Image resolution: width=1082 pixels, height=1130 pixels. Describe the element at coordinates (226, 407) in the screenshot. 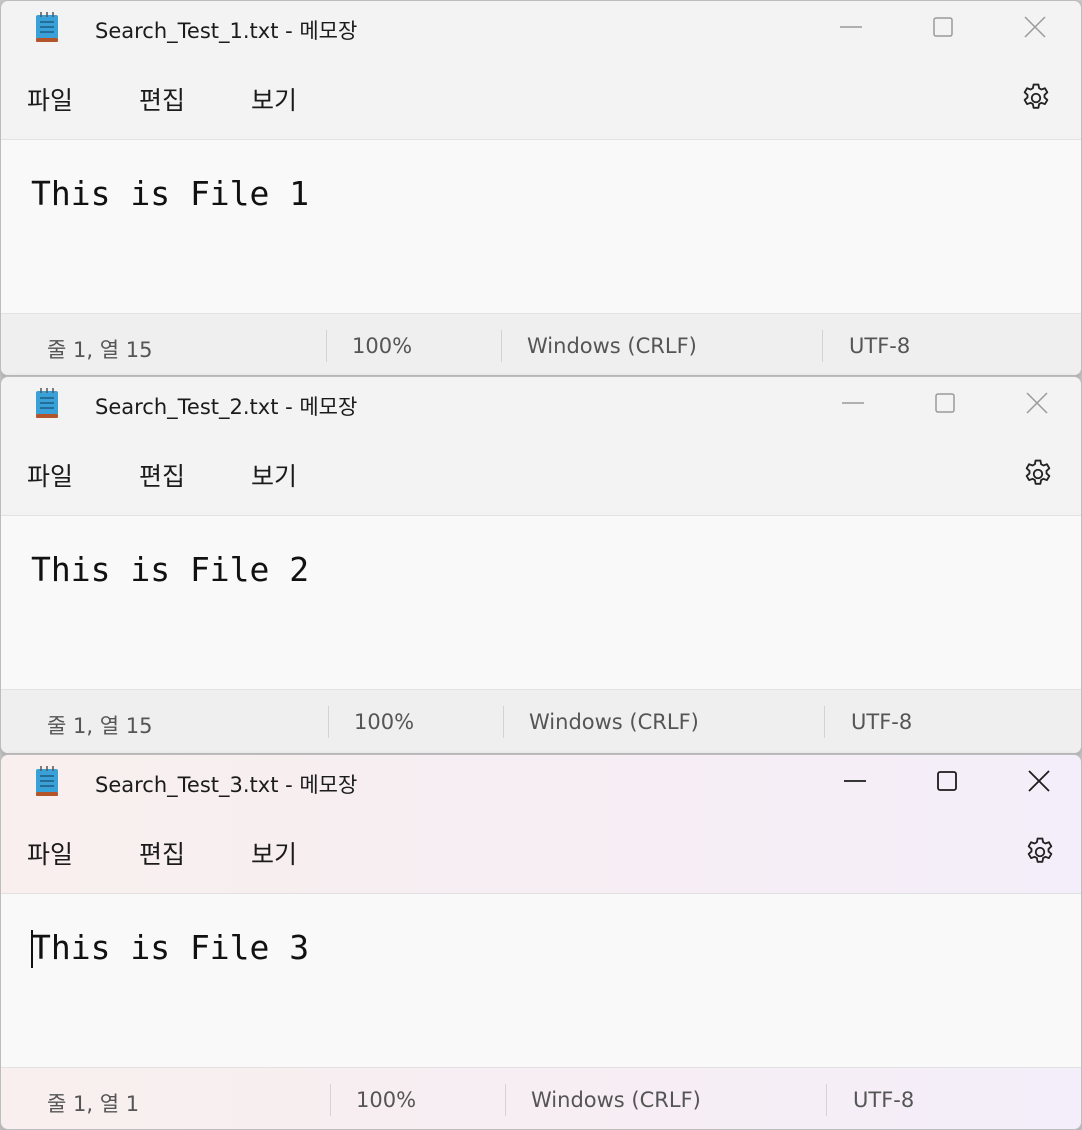

I see `window-title: Search_Test_2.txt - 메모장` at that location.